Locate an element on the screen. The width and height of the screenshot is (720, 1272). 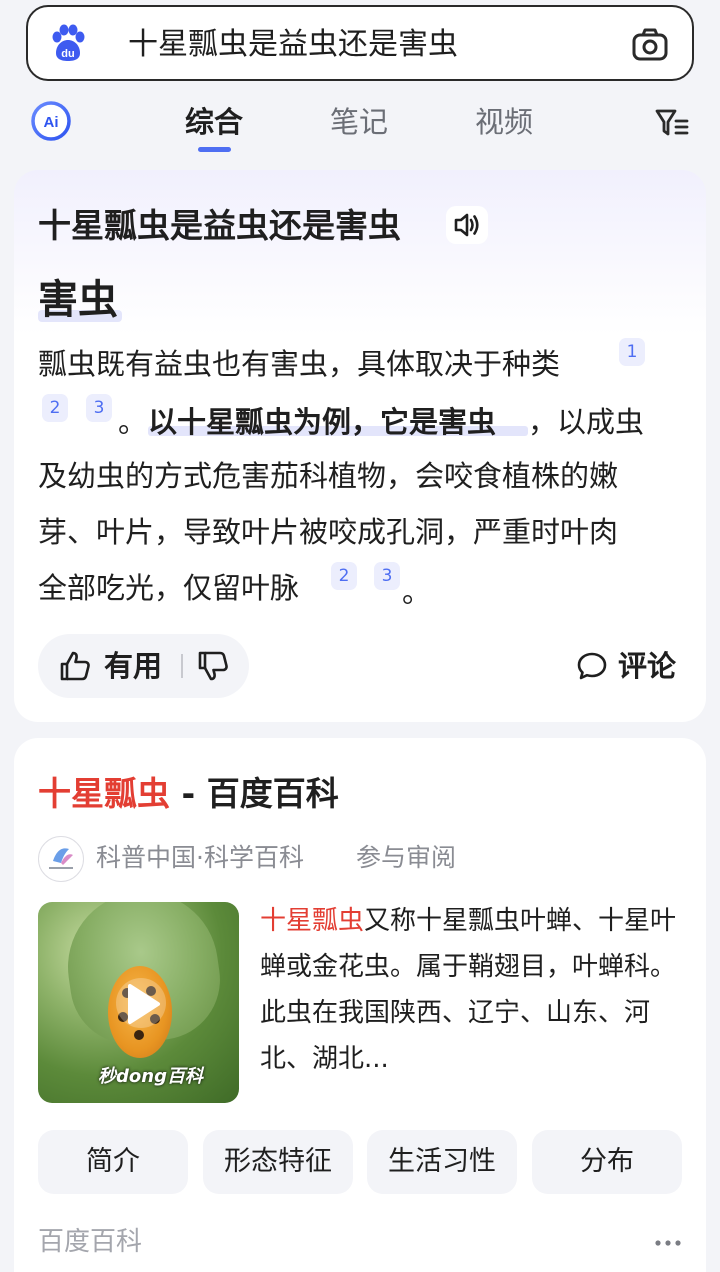
section-intro-button: 简介 is located at coordinates (113, 1162).